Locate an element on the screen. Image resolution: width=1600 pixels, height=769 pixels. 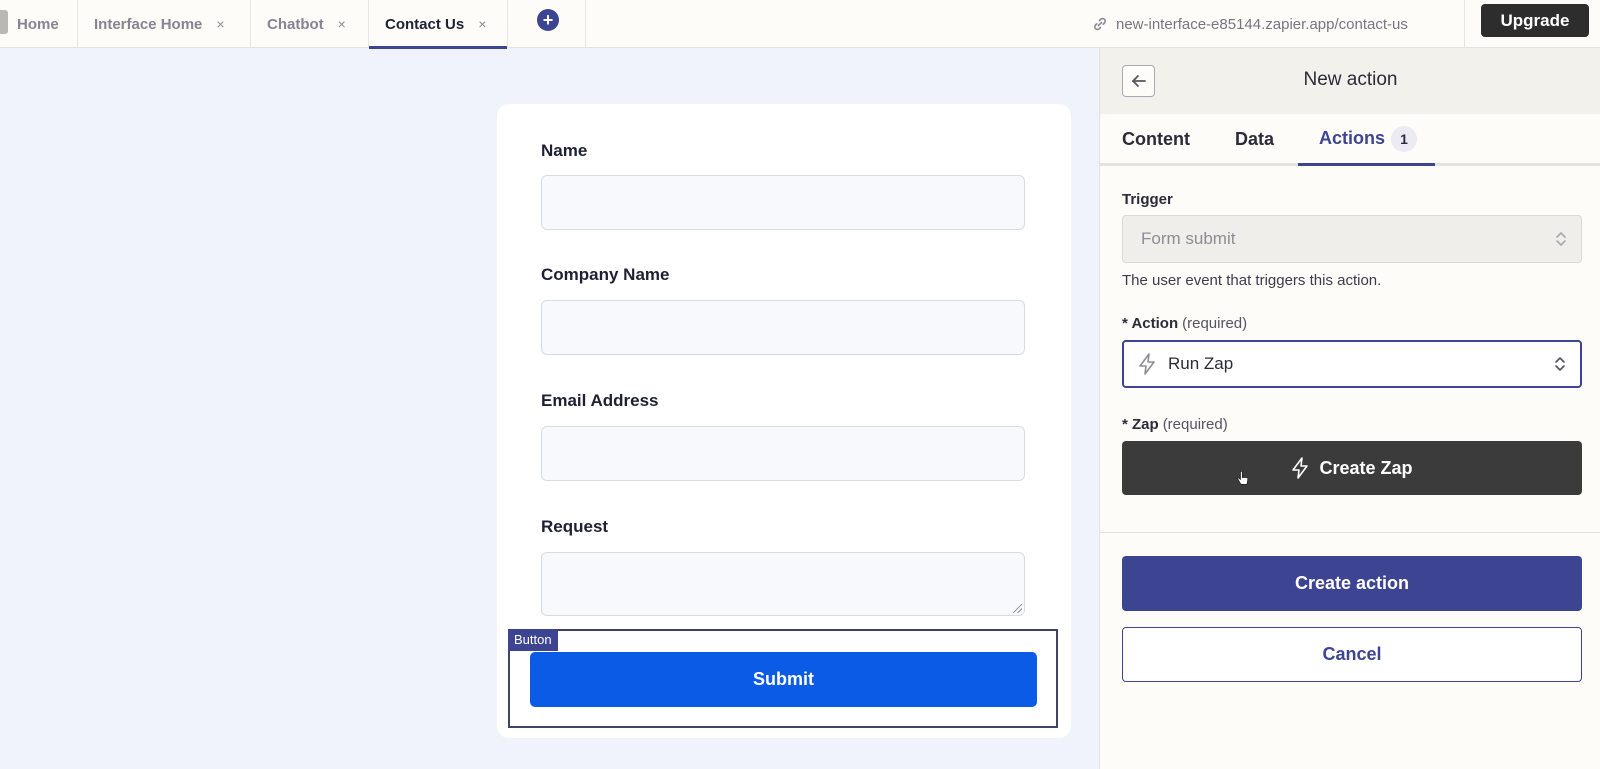
selected-button-block: Button Submit is located at coordinates (783, 678).